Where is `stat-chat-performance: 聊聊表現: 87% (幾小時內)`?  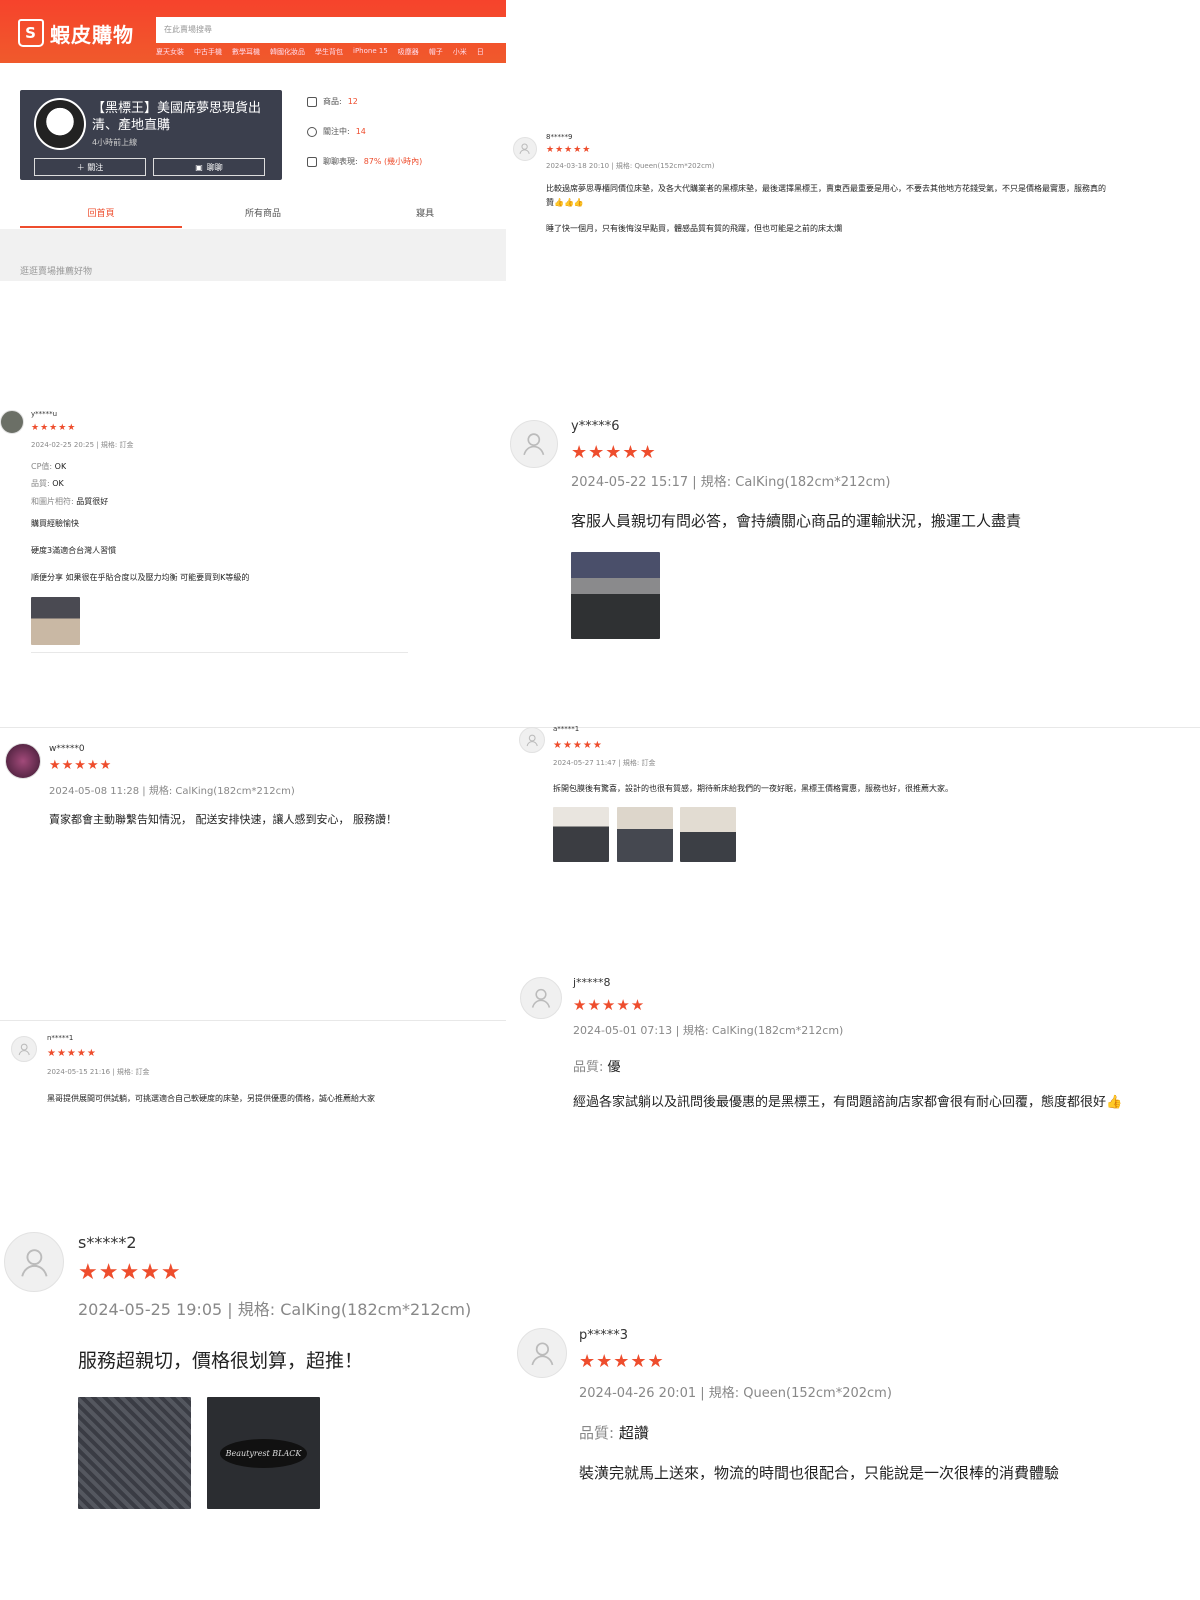
stat-chat-performance: 聊聊表現: 87% (幾小時內) is located at coordinates (364, 161).